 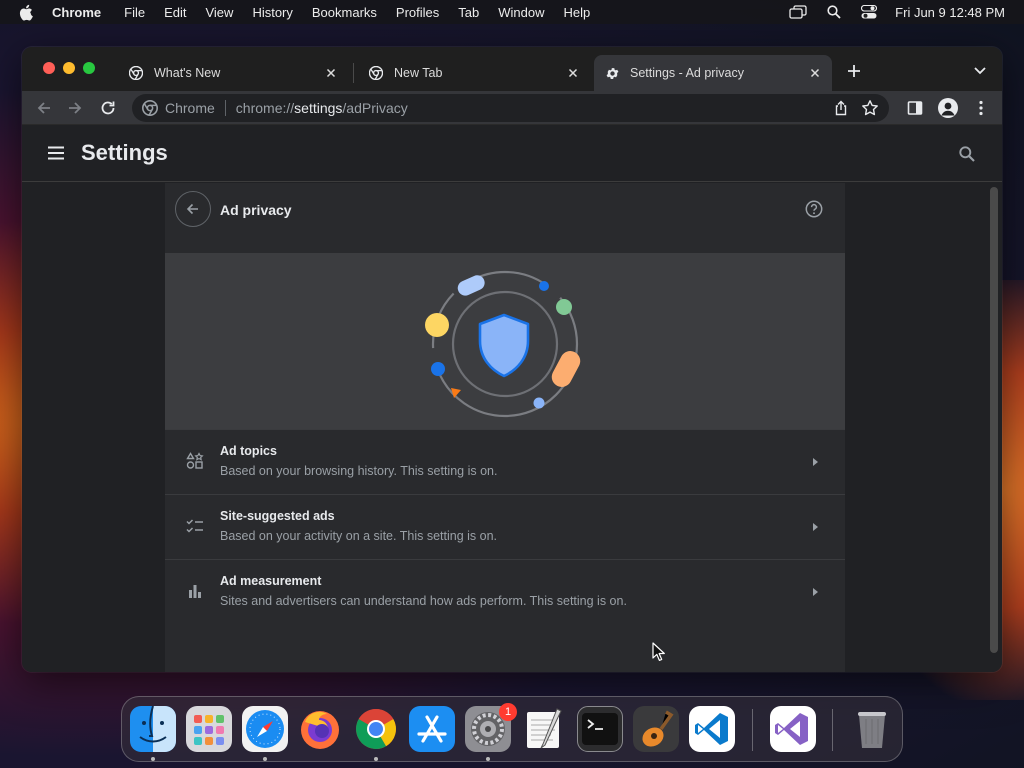 What do you see at coordinates (948, 108) in the screenshot?
I see `profile-avatar-icon` at bounding box center [948, 108].